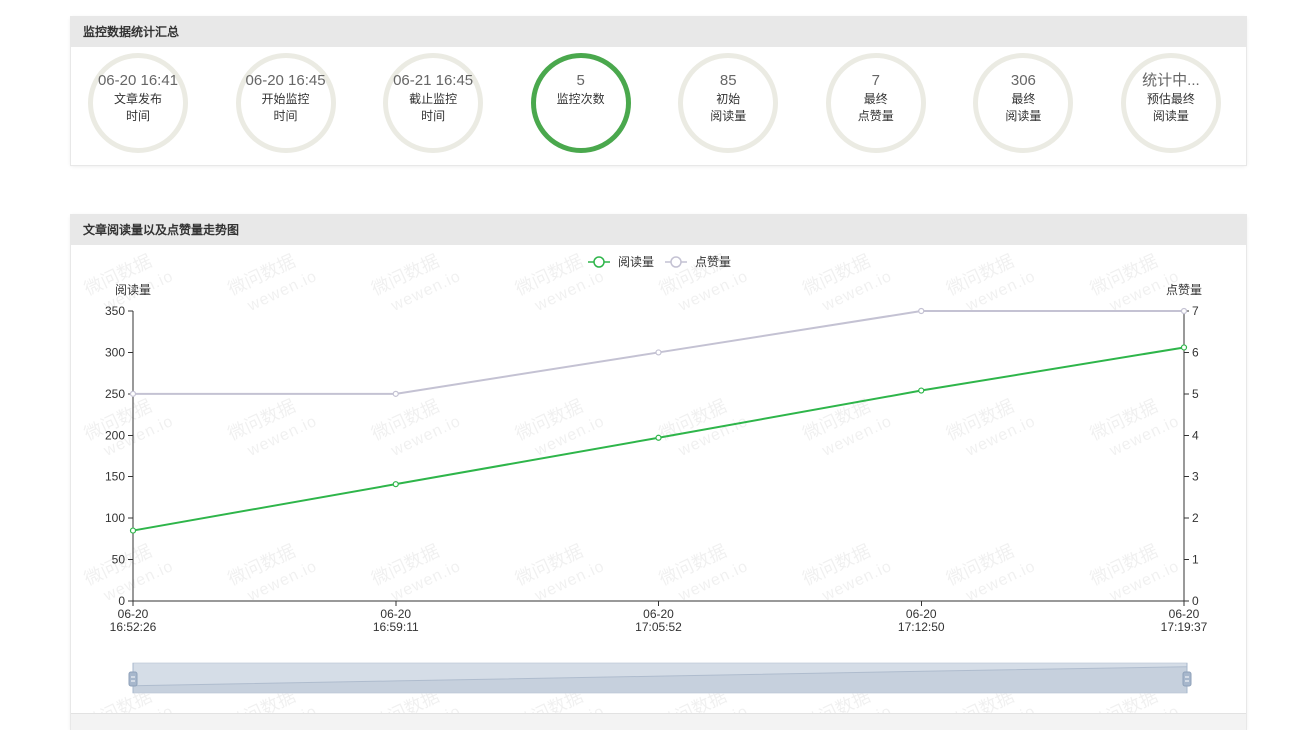 The height and width of the screenshot is (730, 1315). I want to click on stat-value: 7, so click(875, 80).